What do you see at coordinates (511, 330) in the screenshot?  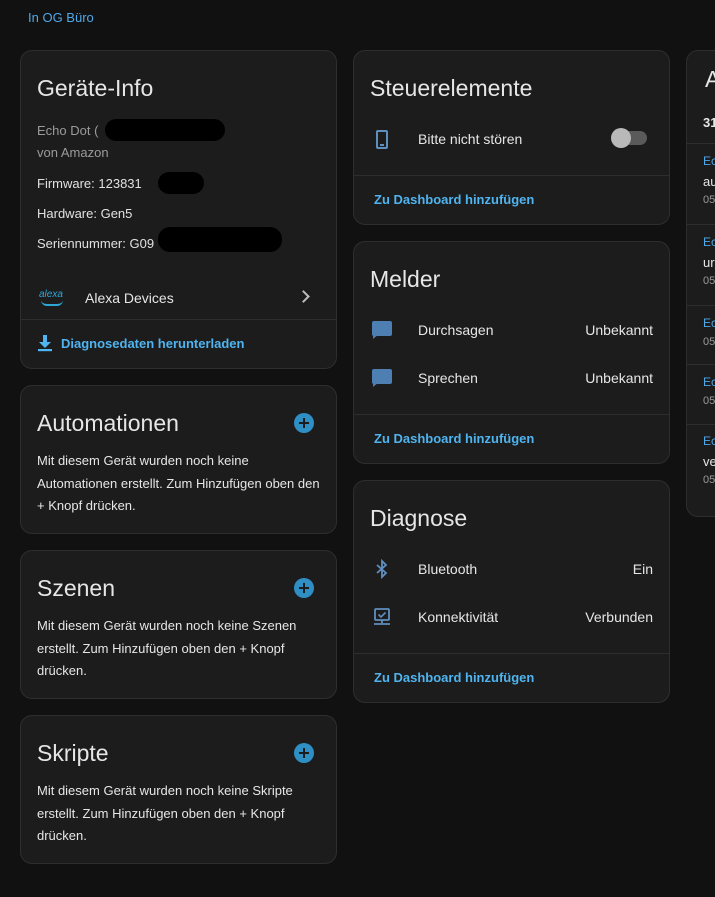 I see `sensor-row: Durchsagen Unbekannt` at bounding box center [511, 330].